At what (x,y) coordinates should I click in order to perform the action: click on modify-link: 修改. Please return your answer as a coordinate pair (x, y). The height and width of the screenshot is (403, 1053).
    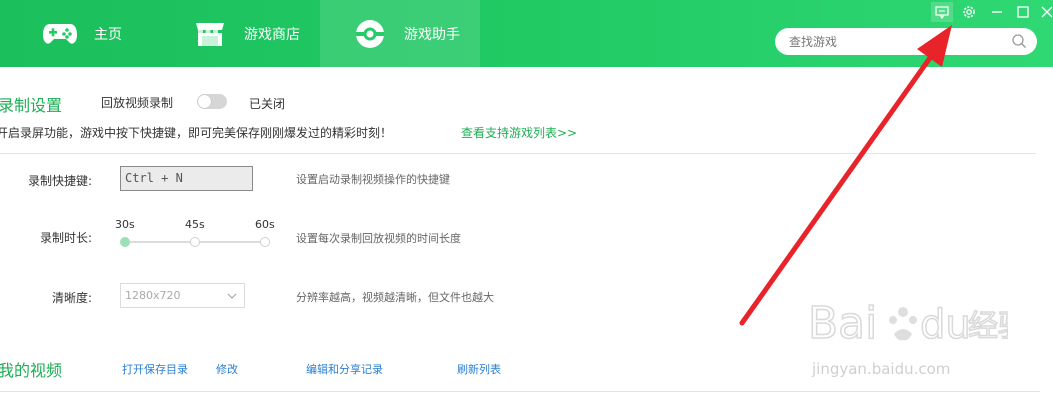
    Looking at the image, I should click on (227, 369).